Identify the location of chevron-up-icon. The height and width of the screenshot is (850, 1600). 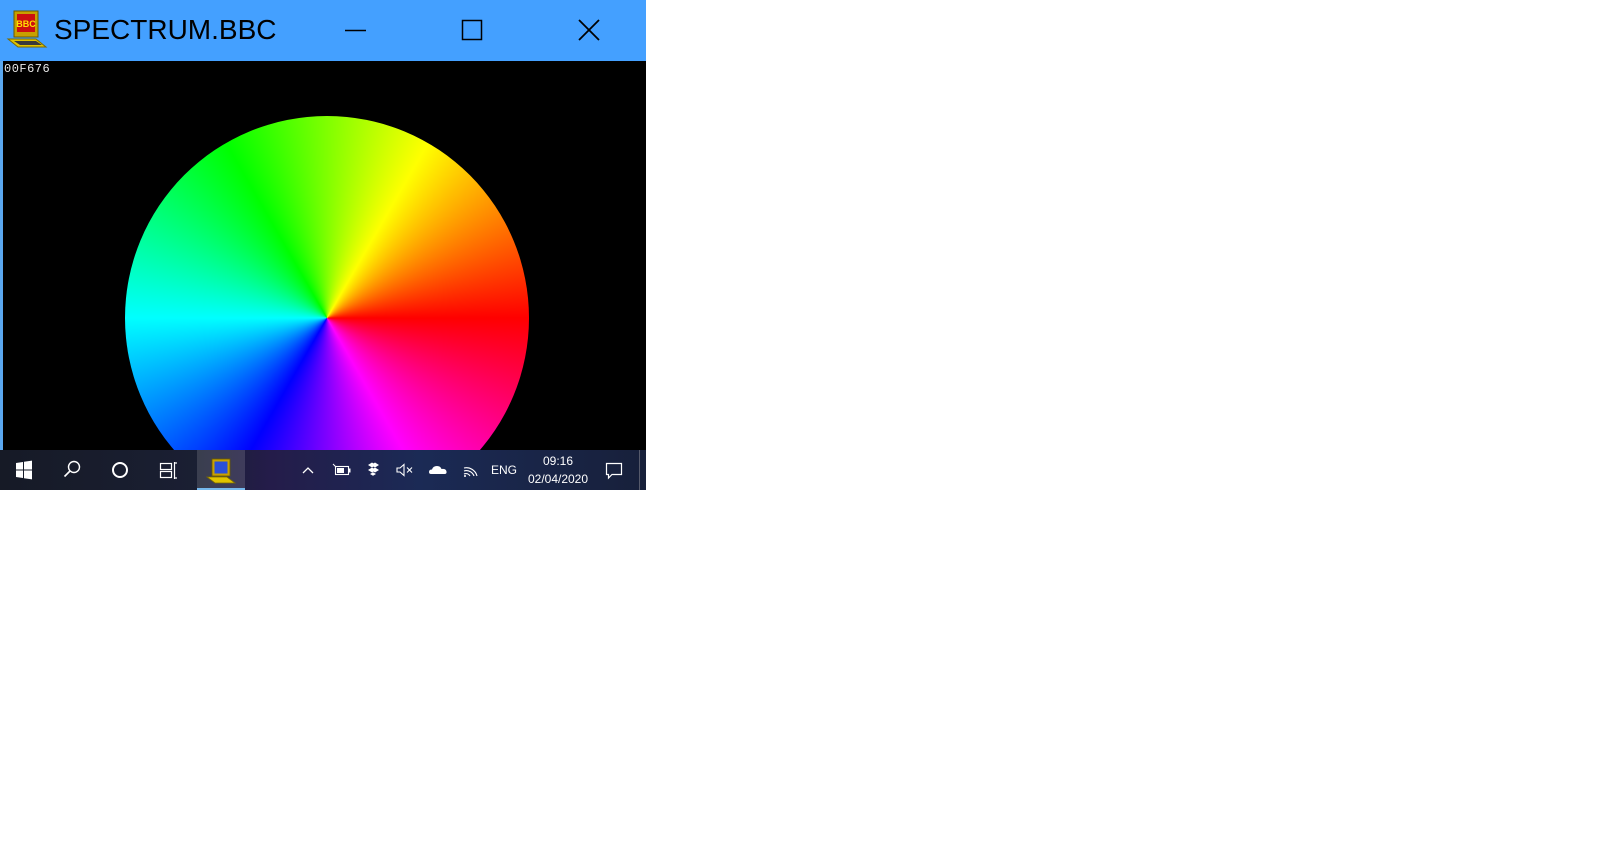
(308, 470).